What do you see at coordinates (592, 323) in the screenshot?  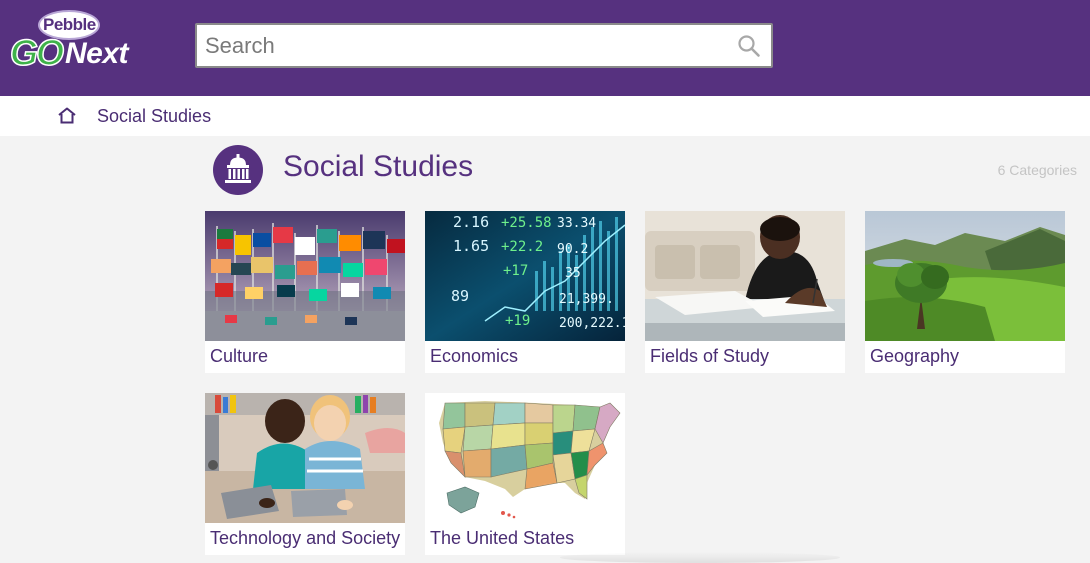 I see `svg-text: 200,222.1` at bounding box center [592, 323].